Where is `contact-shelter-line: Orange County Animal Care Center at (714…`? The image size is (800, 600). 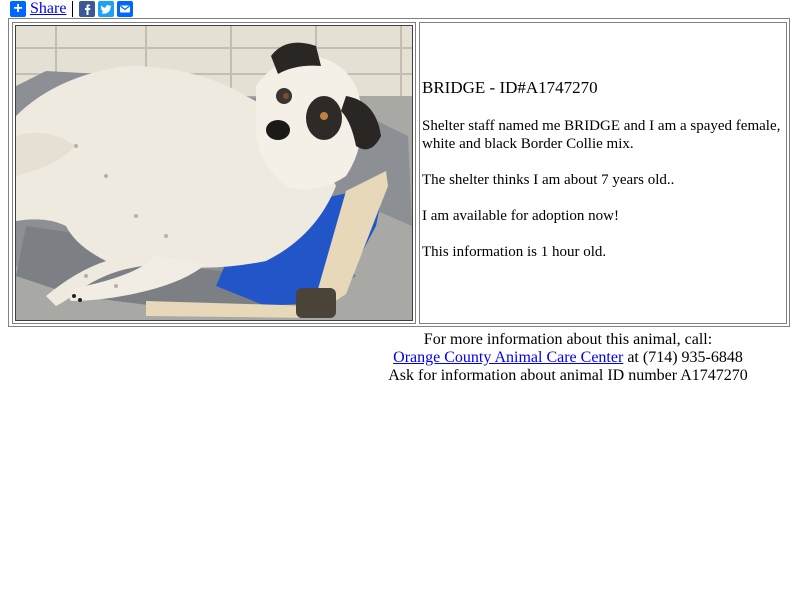
contact-shelter-line: Orange County Animal Care Center at (714… is located at coordinates (568, 358).